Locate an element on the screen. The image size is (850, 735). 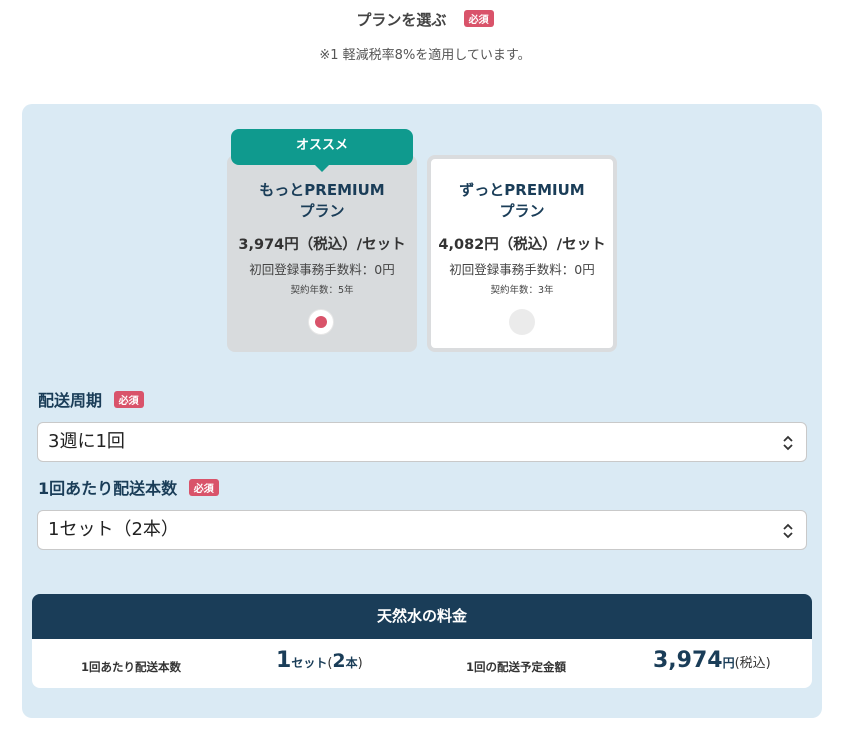
recommend-tag: オススメ is located at coordinates (322, 150).